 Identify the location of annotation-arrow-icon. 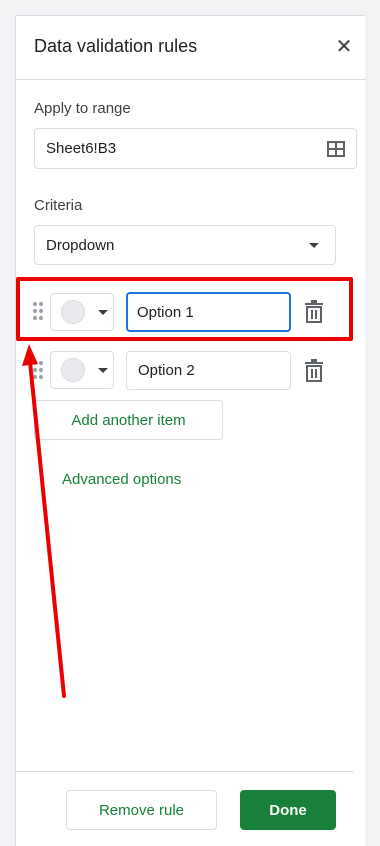
(44, 521).